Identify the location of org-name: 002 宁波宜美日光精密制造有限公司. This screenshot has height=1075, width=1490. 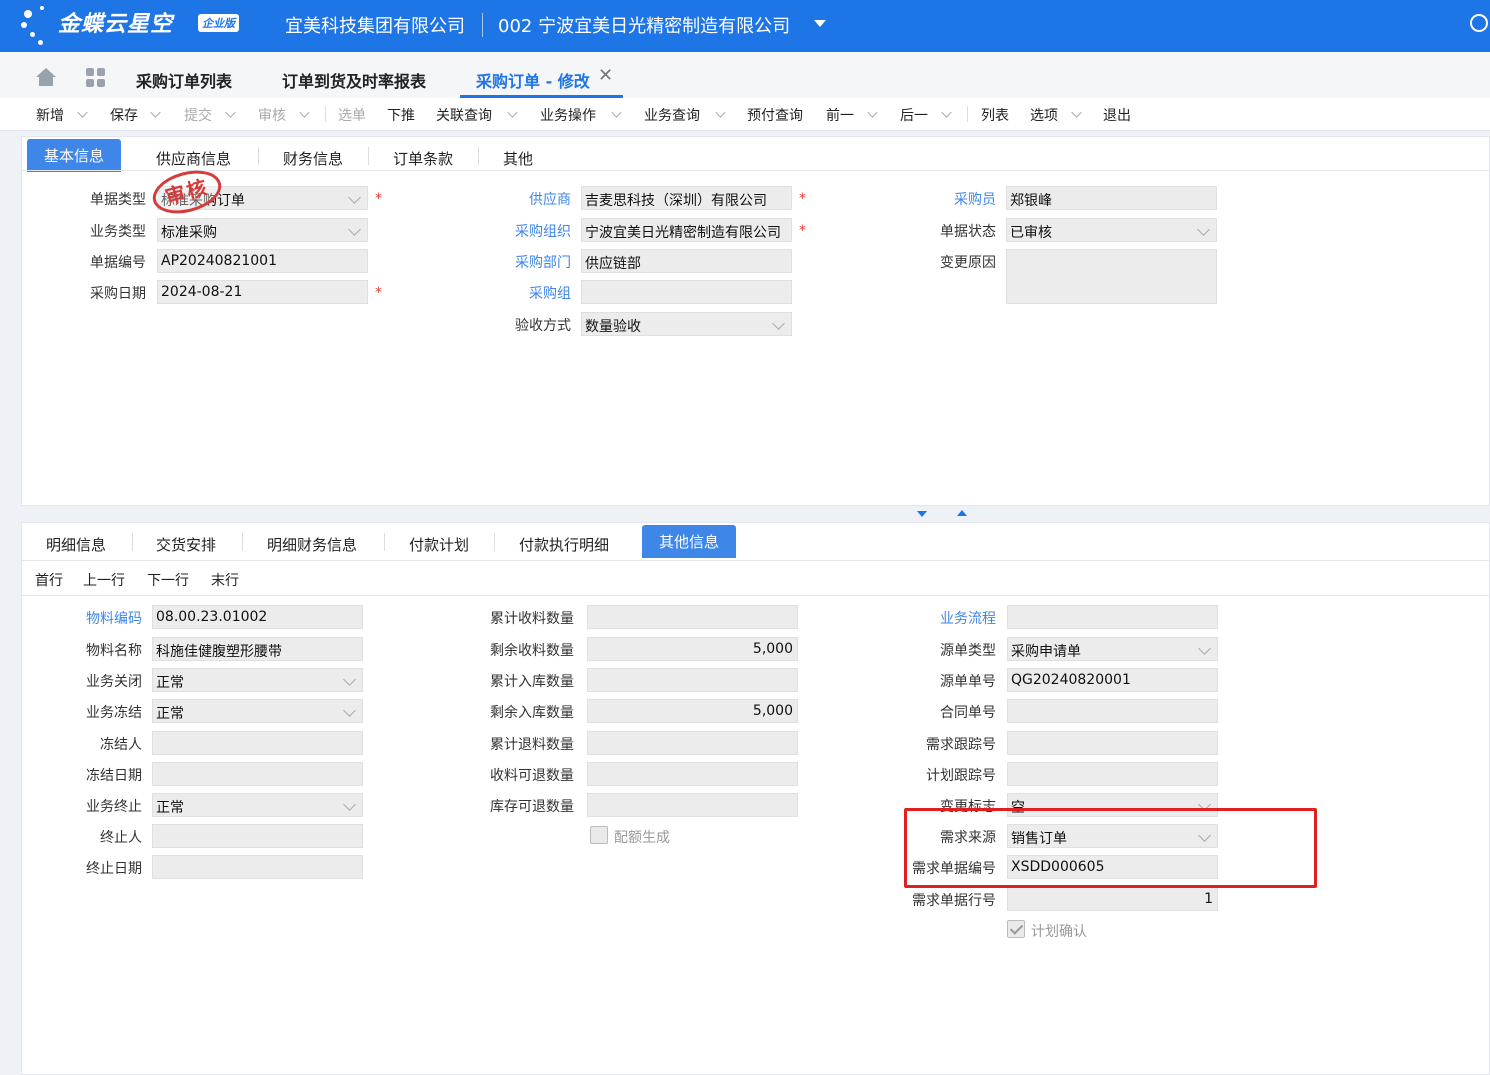
(644, 25).